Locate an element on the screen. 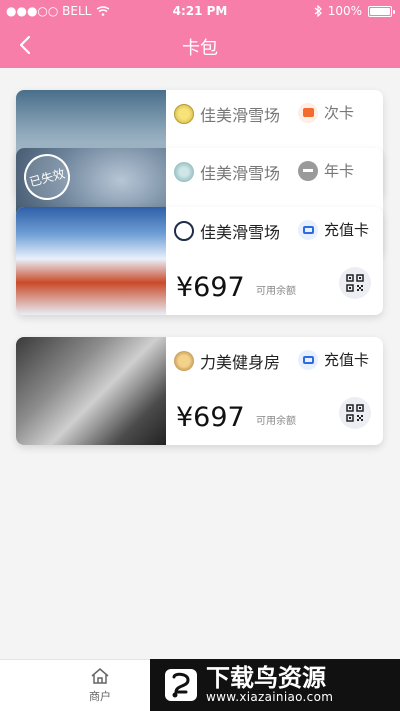  battery-percent: 100% is located at coordinates (344, 11).